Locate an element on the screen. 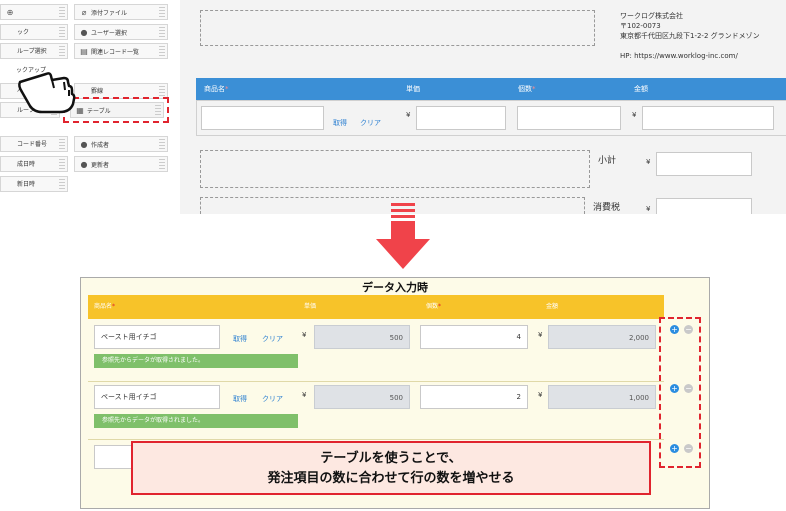 The image size is (786, 511). row-buttons-highlight-frame is located at coordinates (680, 392).